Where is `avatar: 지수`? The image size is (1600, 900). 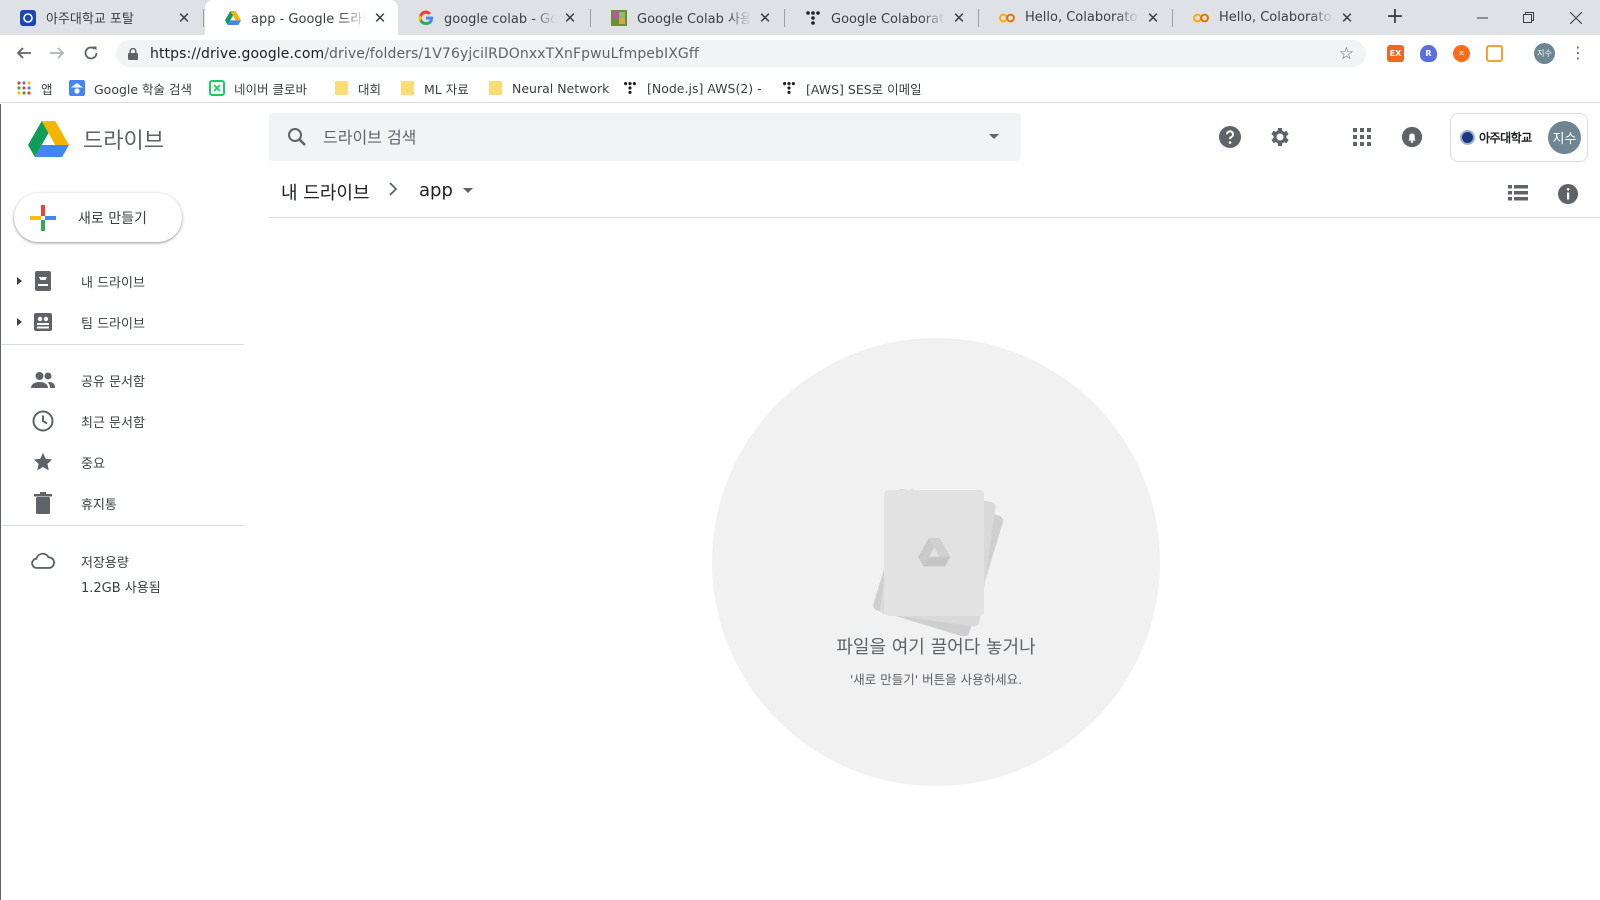
avatar: 지수 is located at coordinates (1564, 137).